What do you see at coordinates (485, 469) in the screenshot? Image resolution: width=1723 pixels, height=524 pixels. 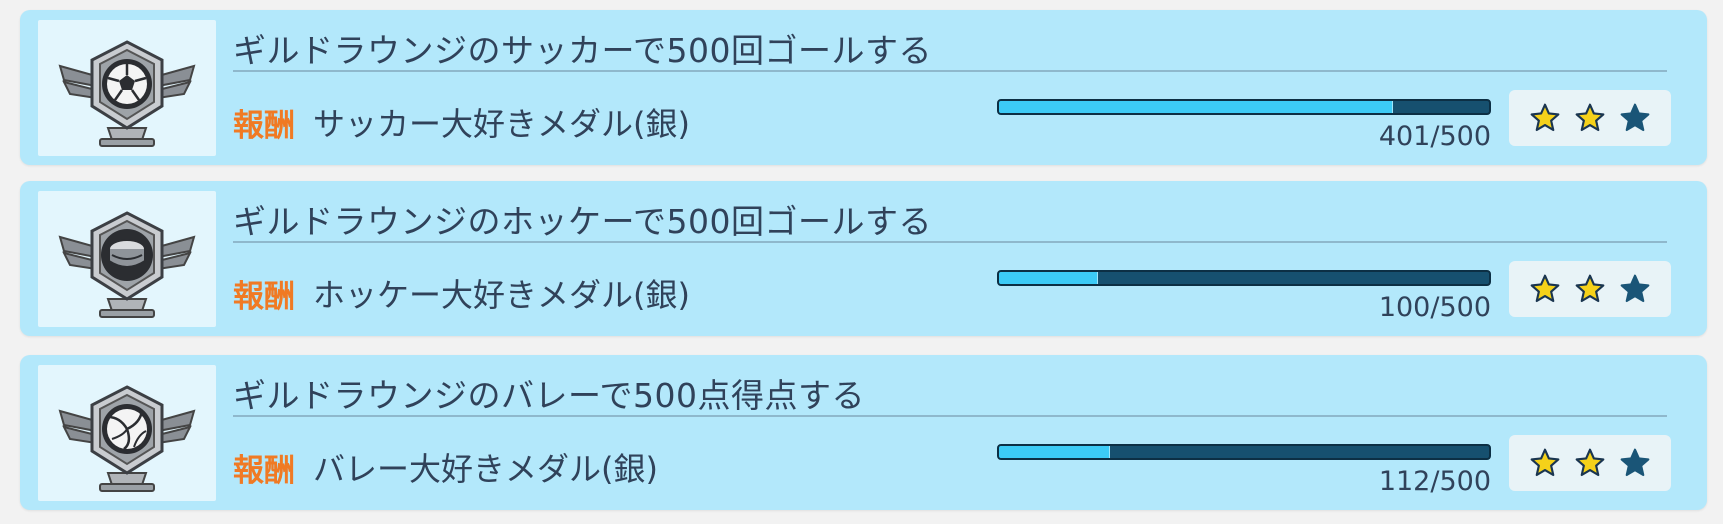 I see `reward-name: バレー大好きメダル(銀)` at bounding box center [485, 469].